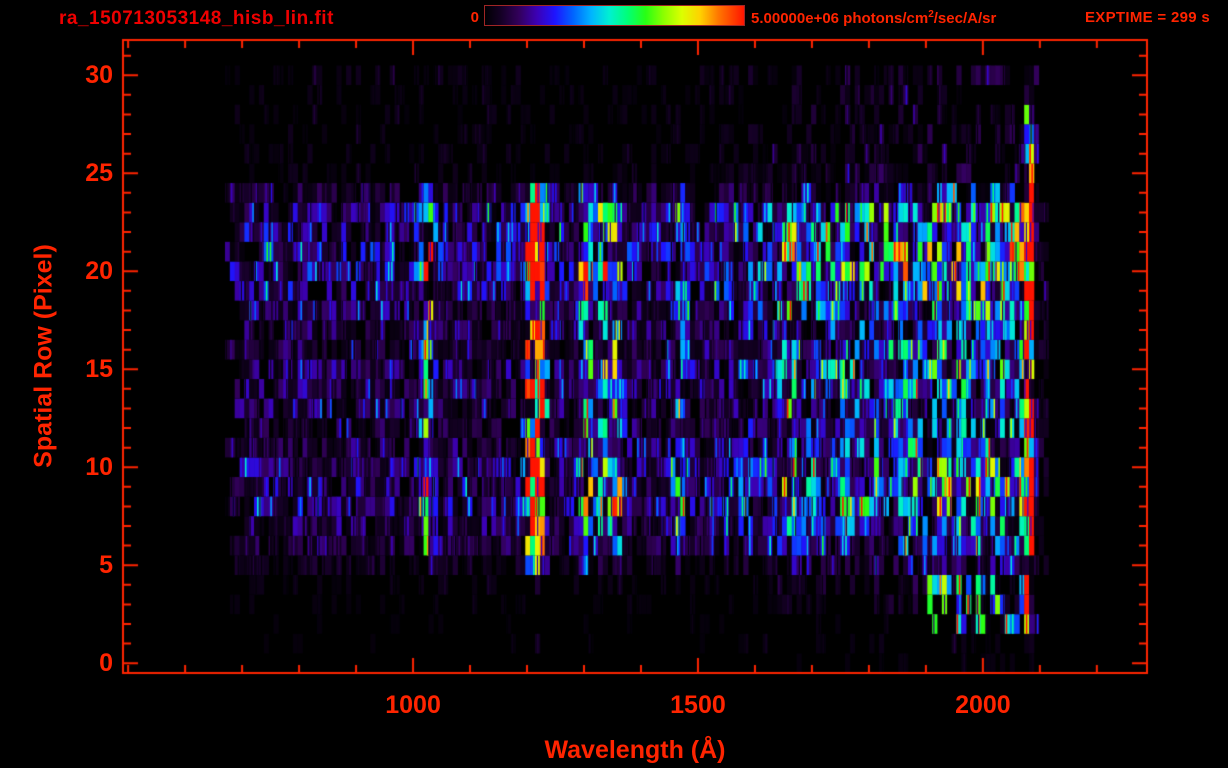 The image size is (1228, 768). I want to click on x-axis-title: Wavelength (Å), so click(635, 750).